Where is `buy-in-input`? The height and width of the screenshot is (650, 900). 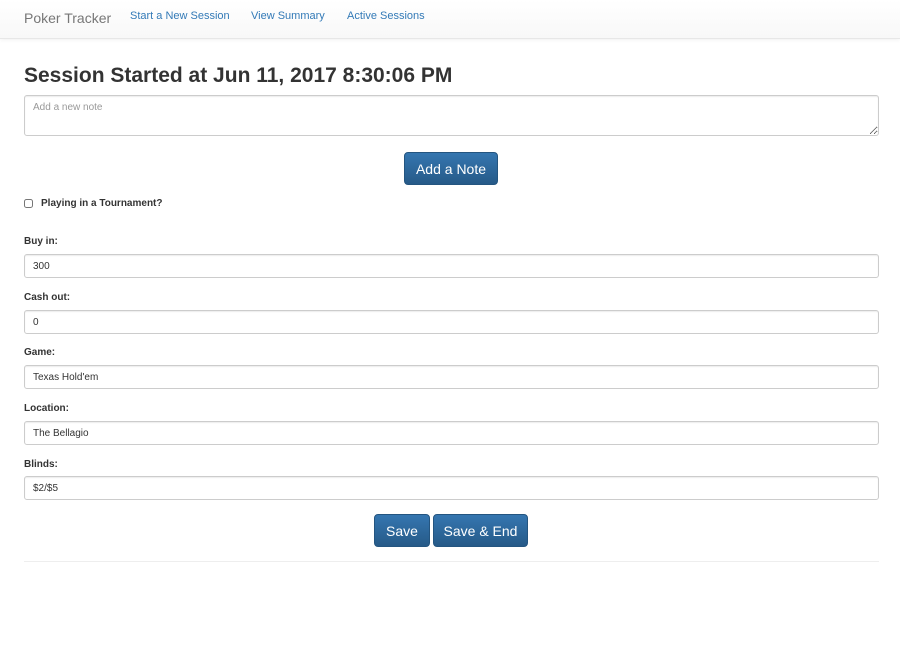 buy-in-input is located at coordinates (451, 266).